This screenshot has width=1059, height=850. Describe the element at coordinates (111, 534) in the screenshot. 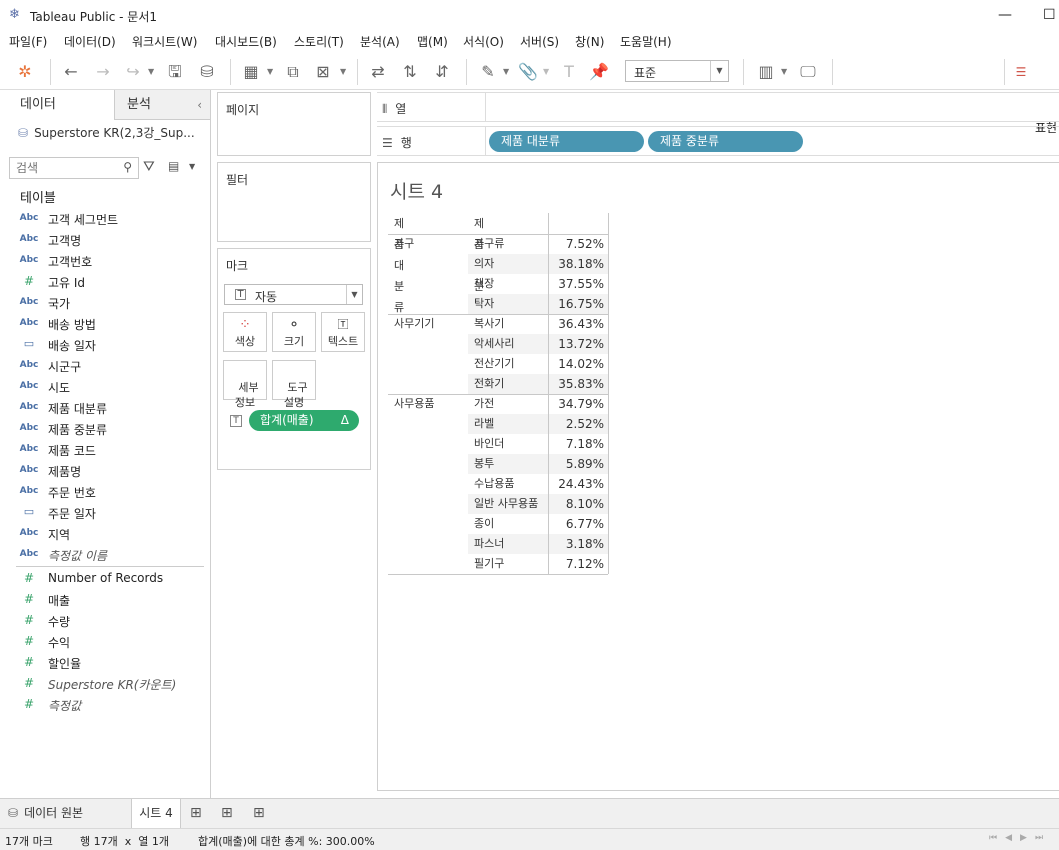

I see `dimension-field: Abc 지역` at that location.